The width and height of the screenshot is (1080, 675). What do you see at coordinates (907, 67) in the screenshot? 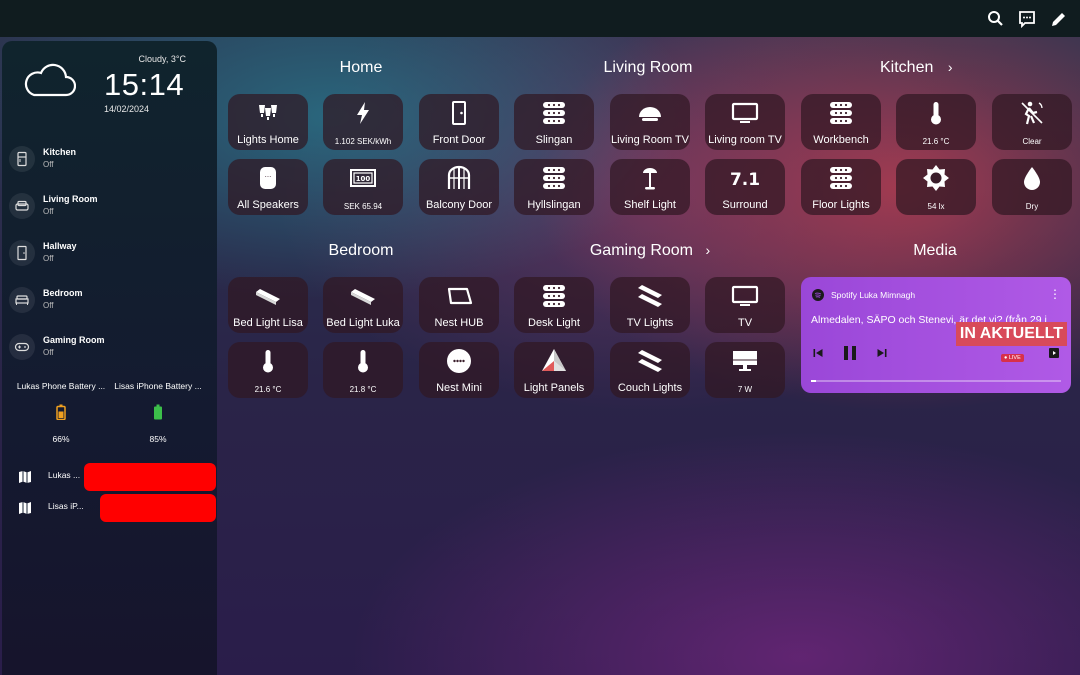
I see `section-title-label: Kitchen` at bounding box center [907, 67].